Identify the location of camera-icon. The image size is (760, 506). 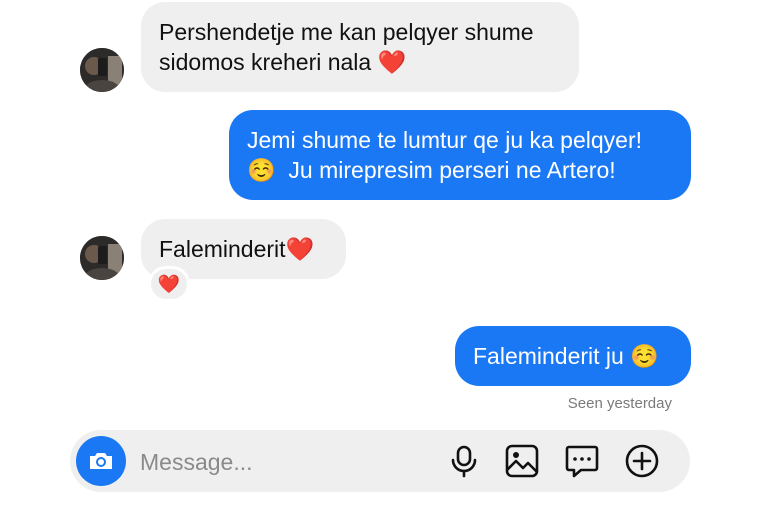
(101, 461).